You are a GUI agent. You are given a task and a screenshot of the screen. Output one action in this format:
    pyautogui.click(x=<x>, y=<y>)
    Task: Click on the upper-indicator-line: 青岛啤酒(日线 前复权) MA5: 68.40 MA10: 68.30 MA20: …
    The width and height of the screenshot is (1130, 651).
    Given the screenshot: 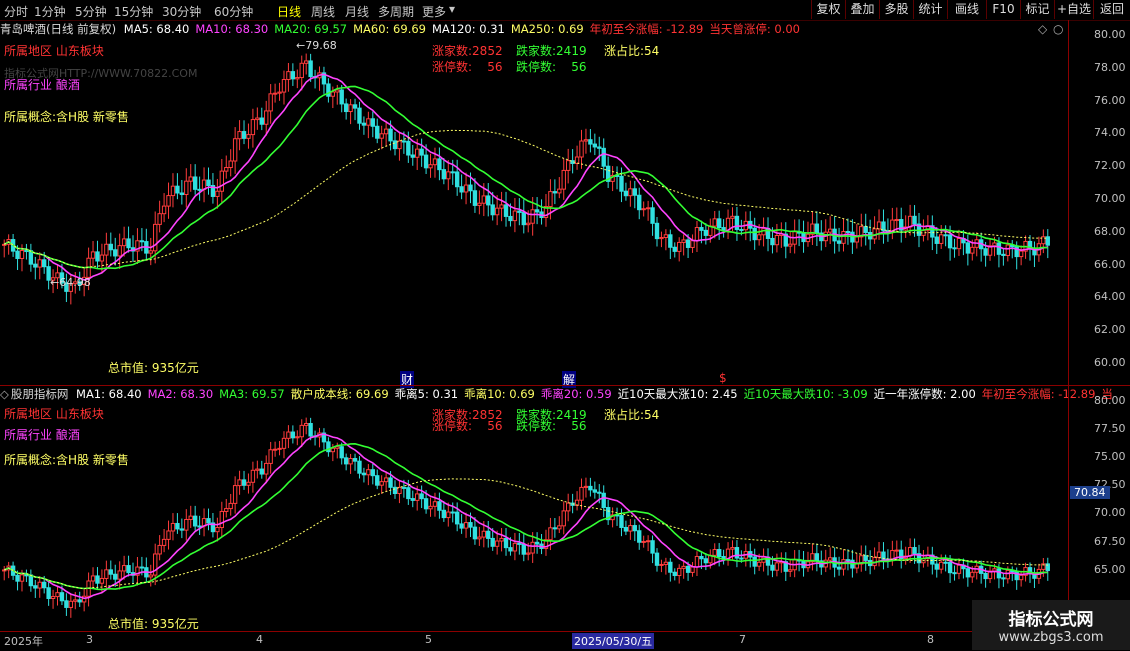 What is the action you would take?
    pyautogui.click(x=403, y=29)
    